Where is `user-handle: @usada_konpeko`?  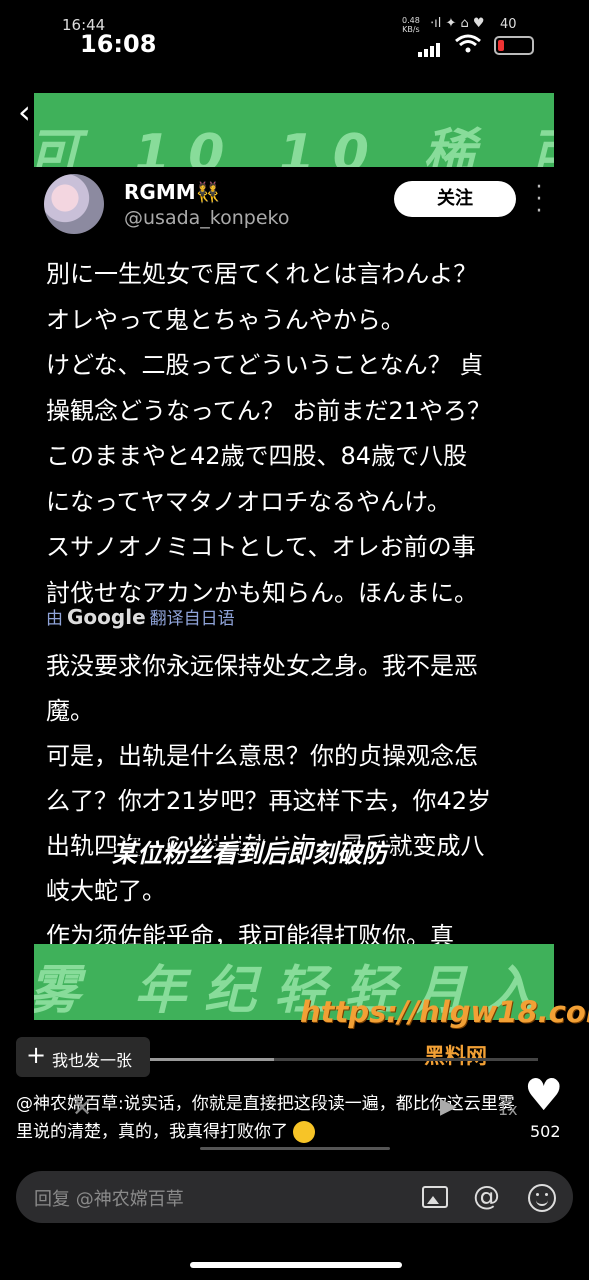 user-handle: @usada_konpeko is located at coordinates (207, 218).